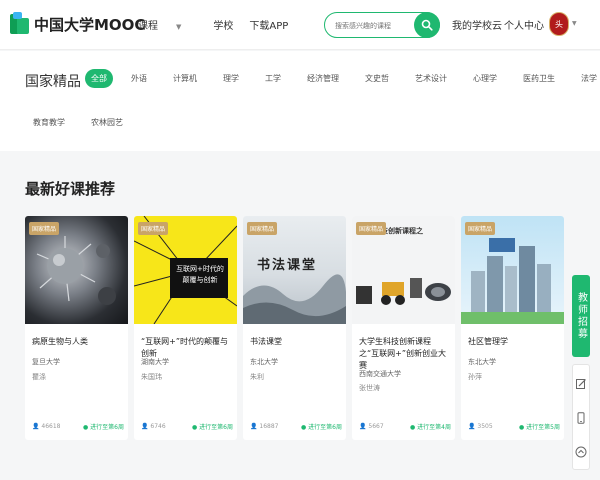  I want to click on avatar-chevron-down-icon: ▼, so click(574, 23).